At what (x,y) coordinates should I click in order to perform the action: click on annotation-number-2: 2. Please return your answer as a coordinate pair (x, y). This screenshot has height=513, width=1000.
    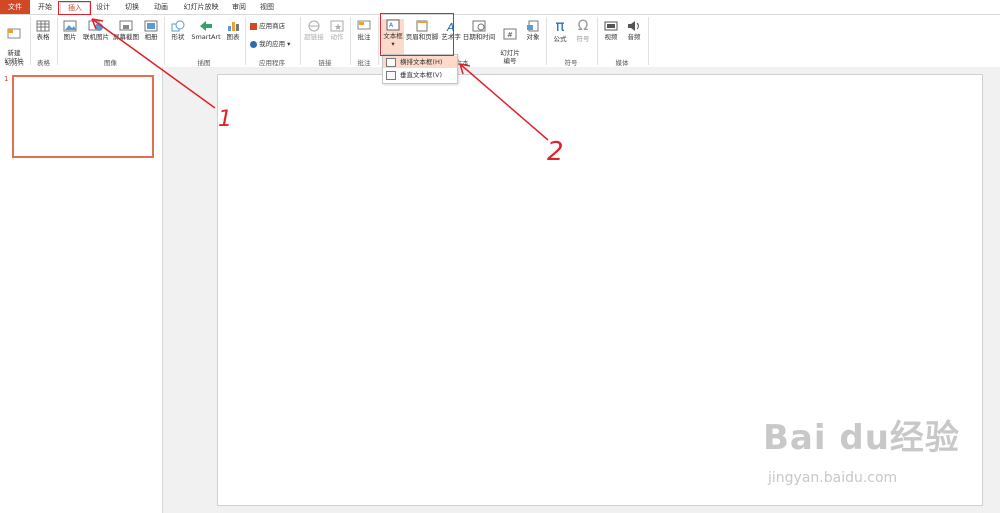
    Looking at the image, I should click on (555, 152).